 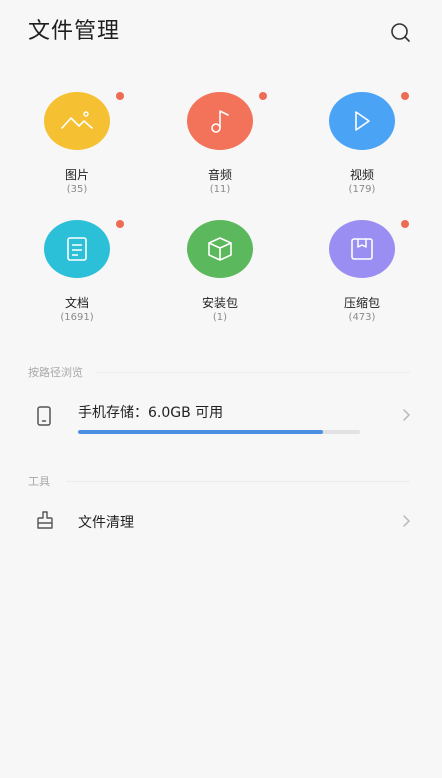 I want to click on search-icon, so click(x=400, y=32).